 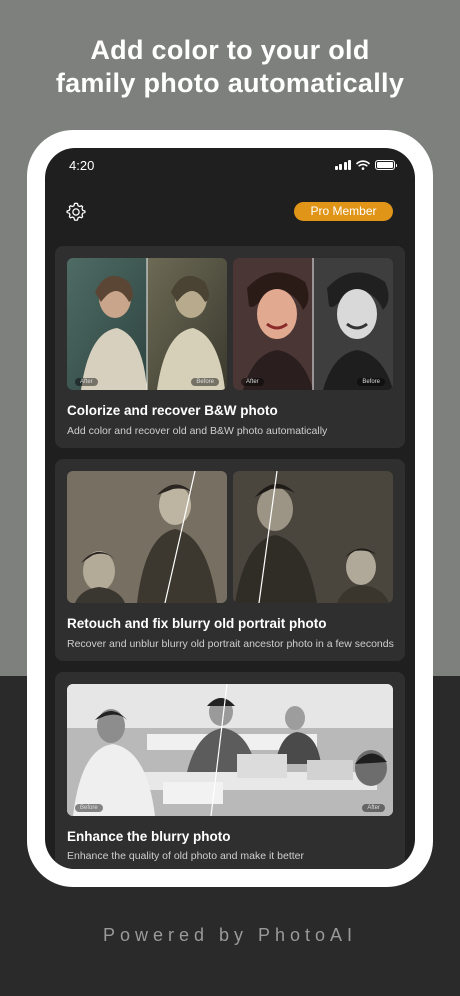 I want to click on wifi-icon, so click(x=363, y=165).